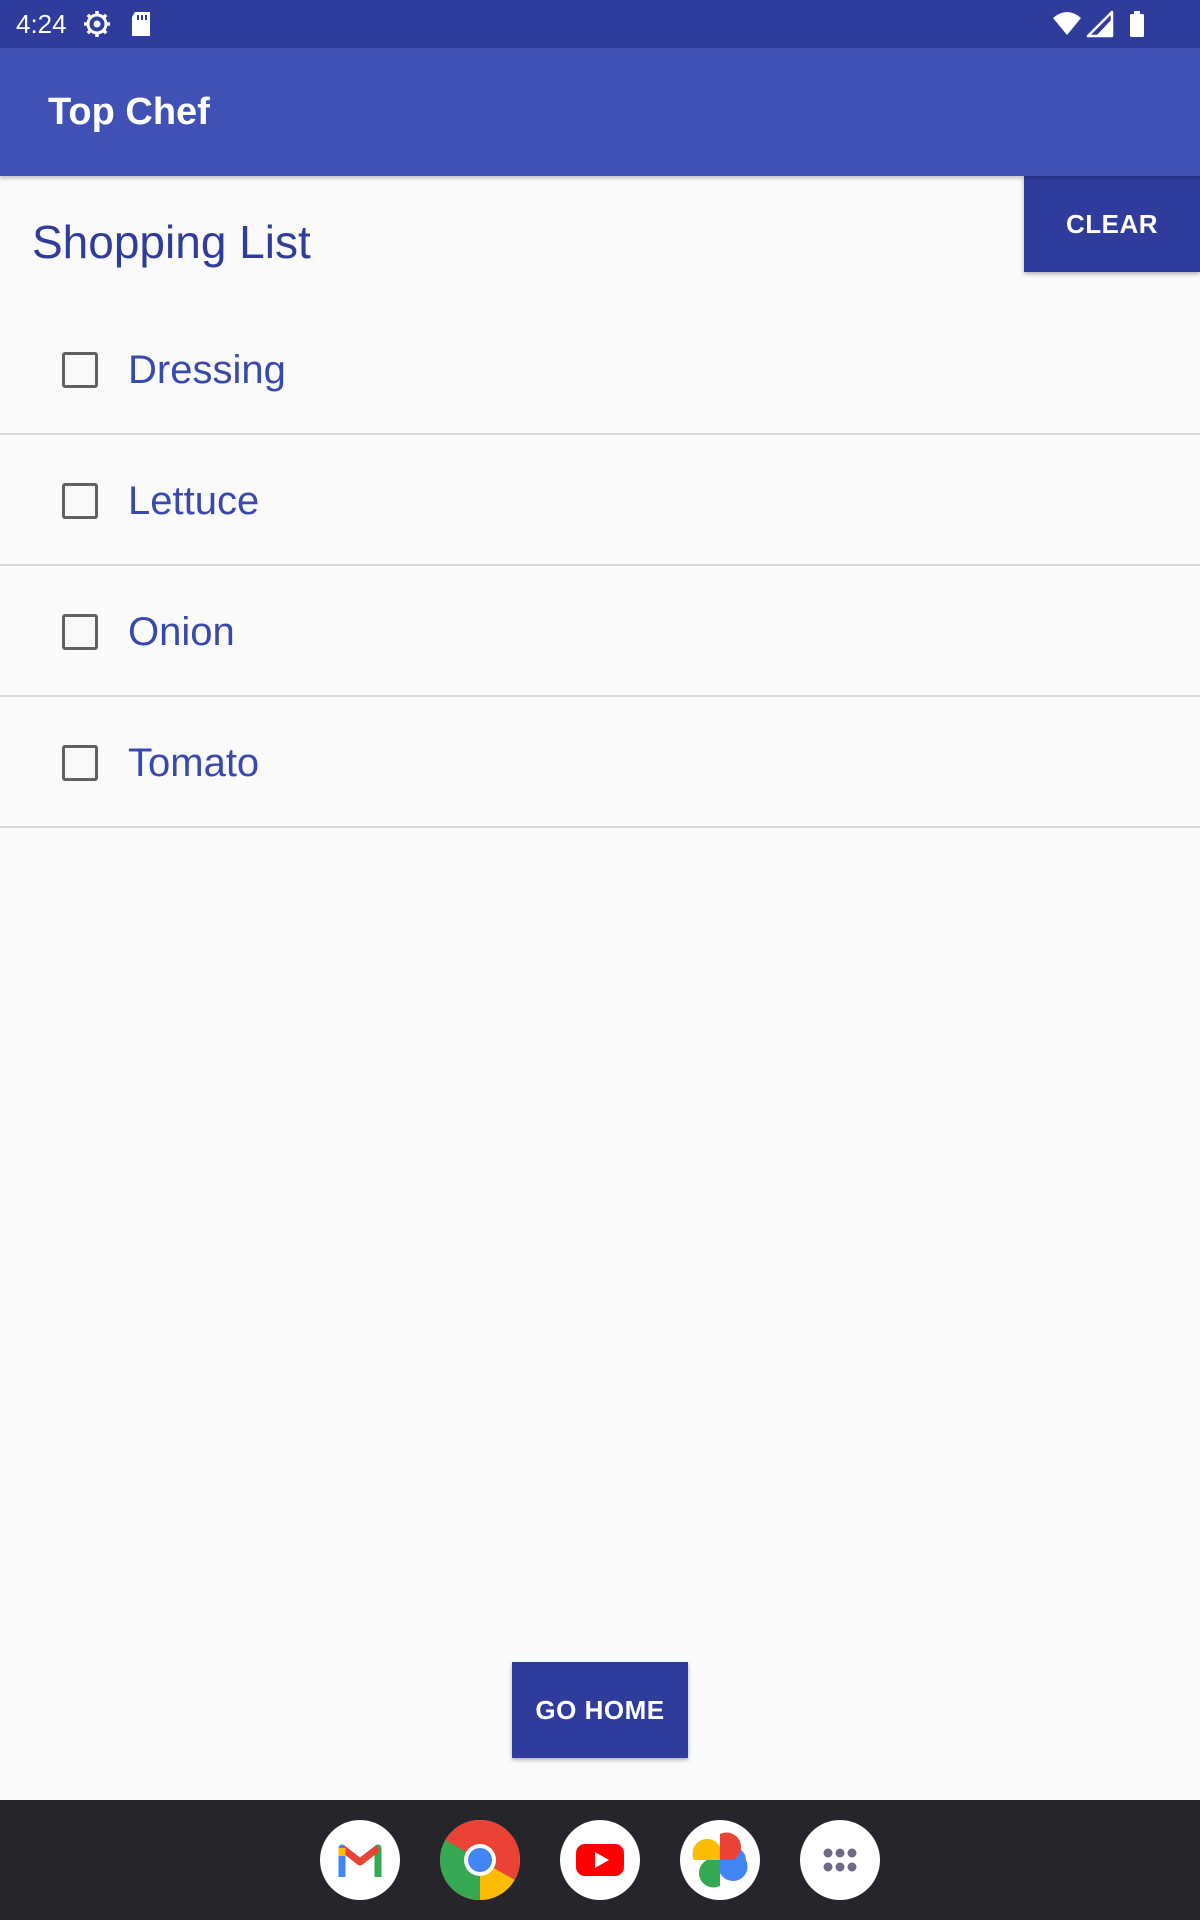 The width and height of the screenshot is (1200, 1920). I want to click on chrome-icon, so click(480, 1860).